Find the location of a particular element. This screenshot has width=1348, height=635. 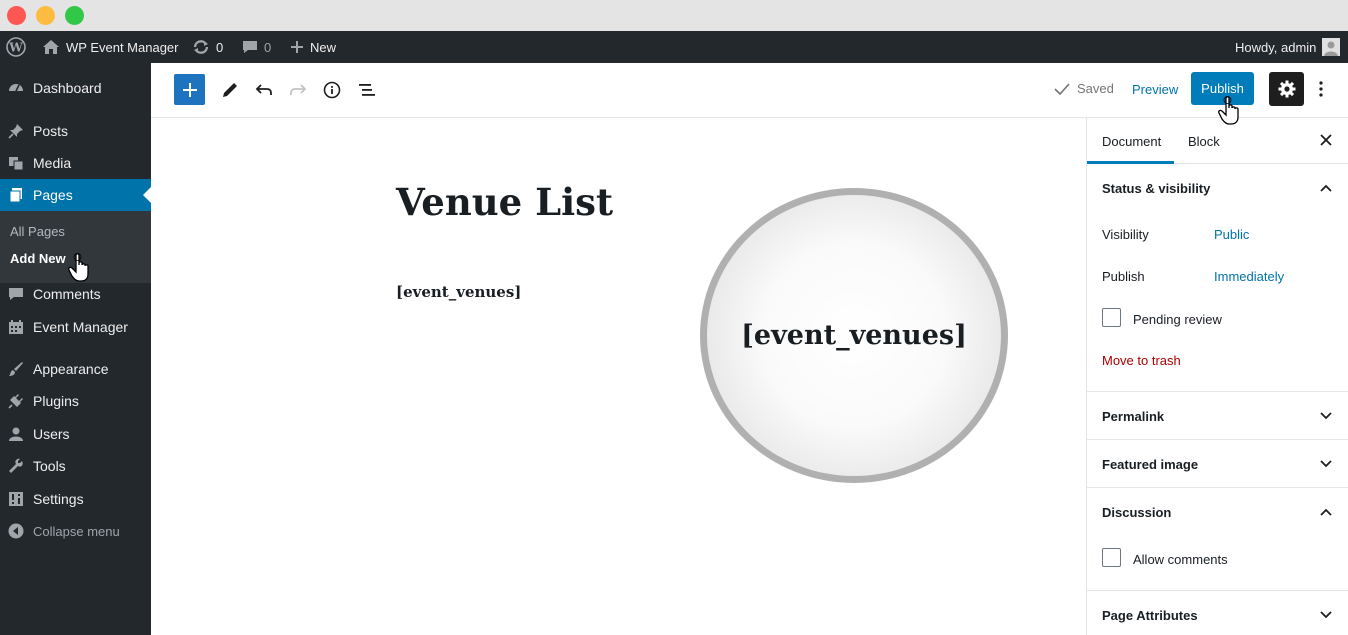

info-icon is located at coordinates (332, 90).